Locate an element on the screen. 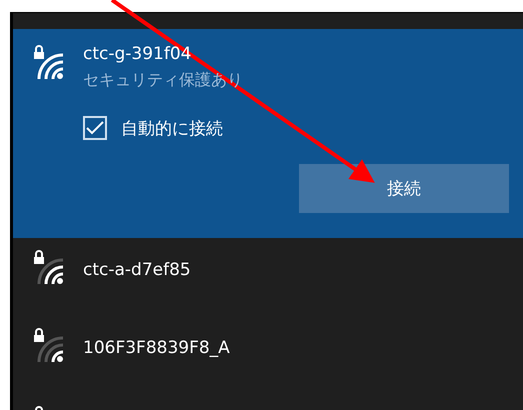 The width and height of the screenshot is (523, 410). checkbox is located at coordinates (95, 128).